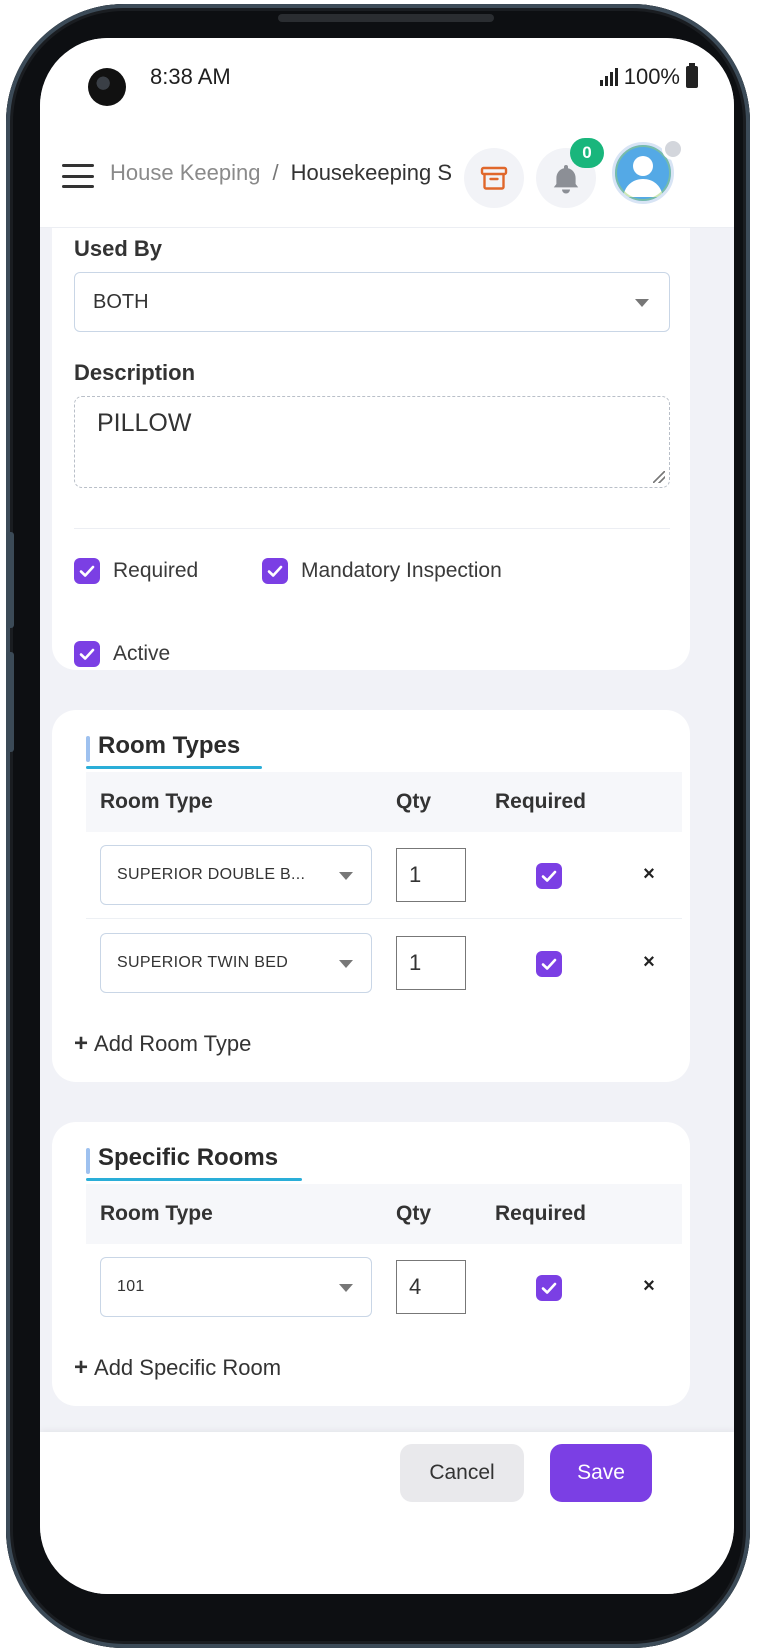 This screenshot has height=1652, width=762. Describe the element at coordinates (185, 172) in the screenshot. I see `breadcrumb-parent: House Keeping` at that location.